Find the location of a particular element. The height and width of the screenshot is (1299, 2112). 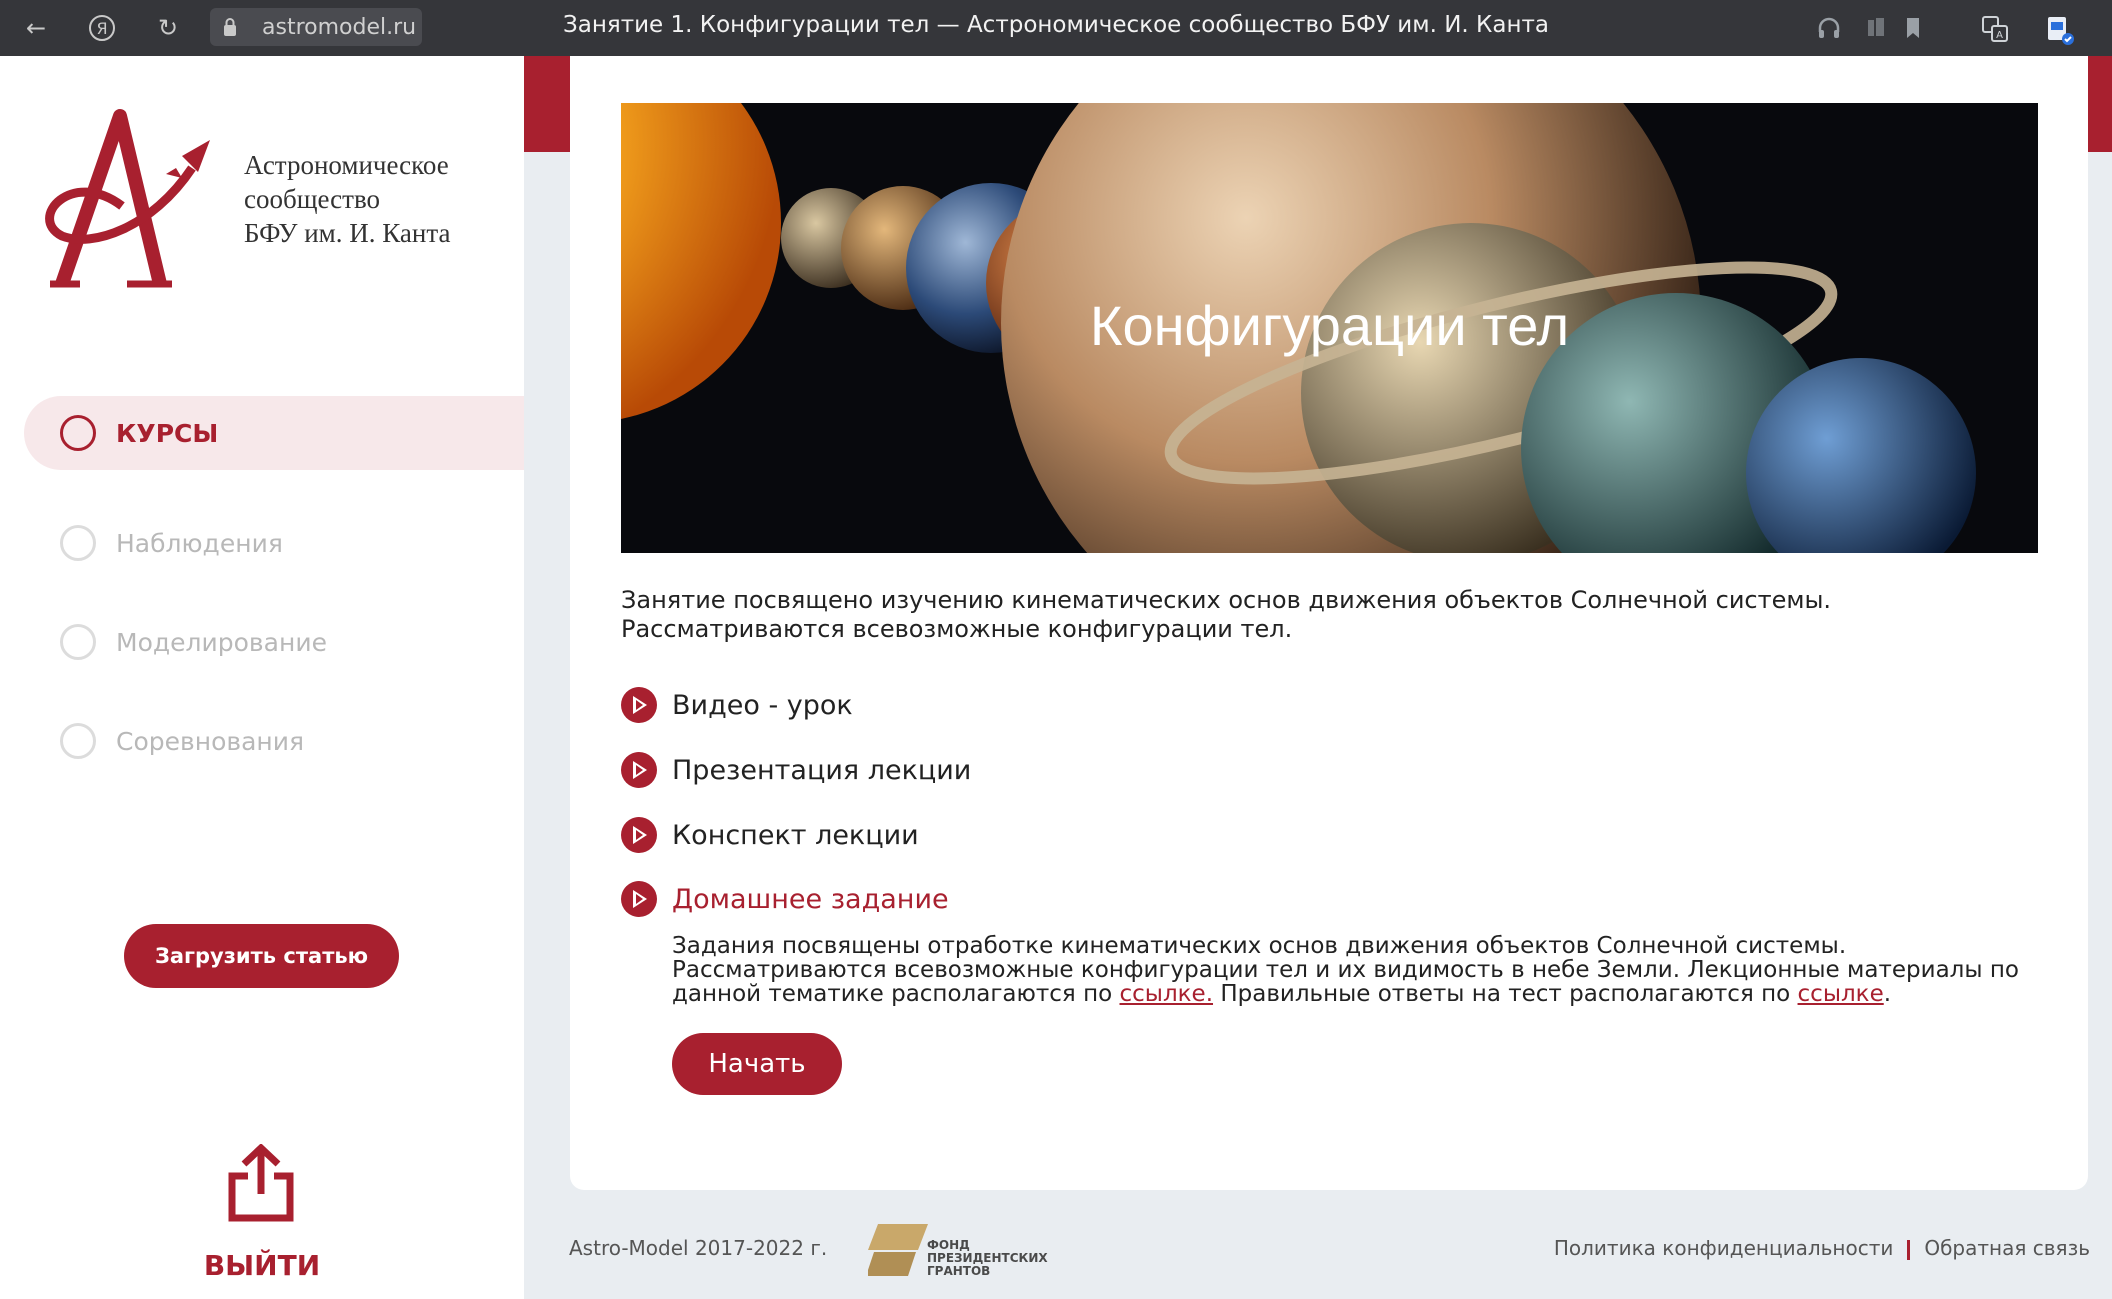

translate-icon: A is located at coordinates (1994, 28).